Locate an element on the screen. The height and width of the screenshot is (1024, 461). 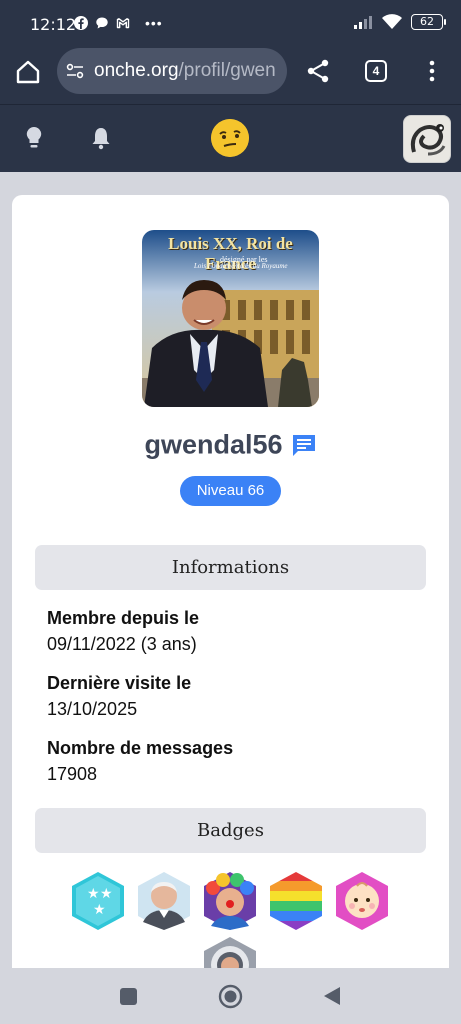
last-visit-label: Dernière visite le is located at coordinates (119, 683).